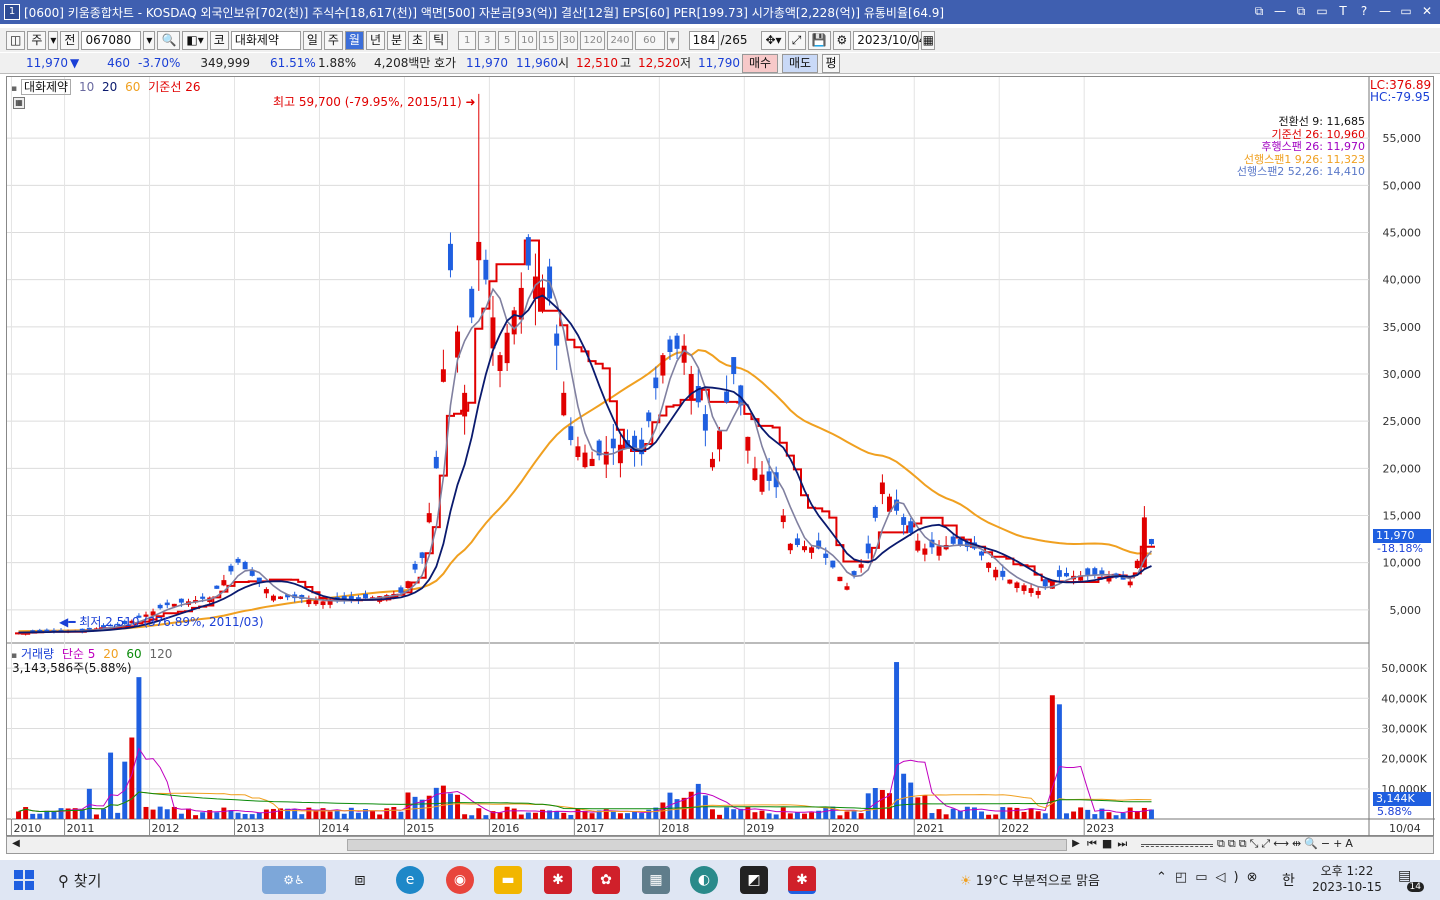 The height and width of the screenshot is (900, 1440). What do you see at coordinates (1298, 843) in the screenshot?
I see `fit2-icon: ⇹` at bounding box center [1298, 843].